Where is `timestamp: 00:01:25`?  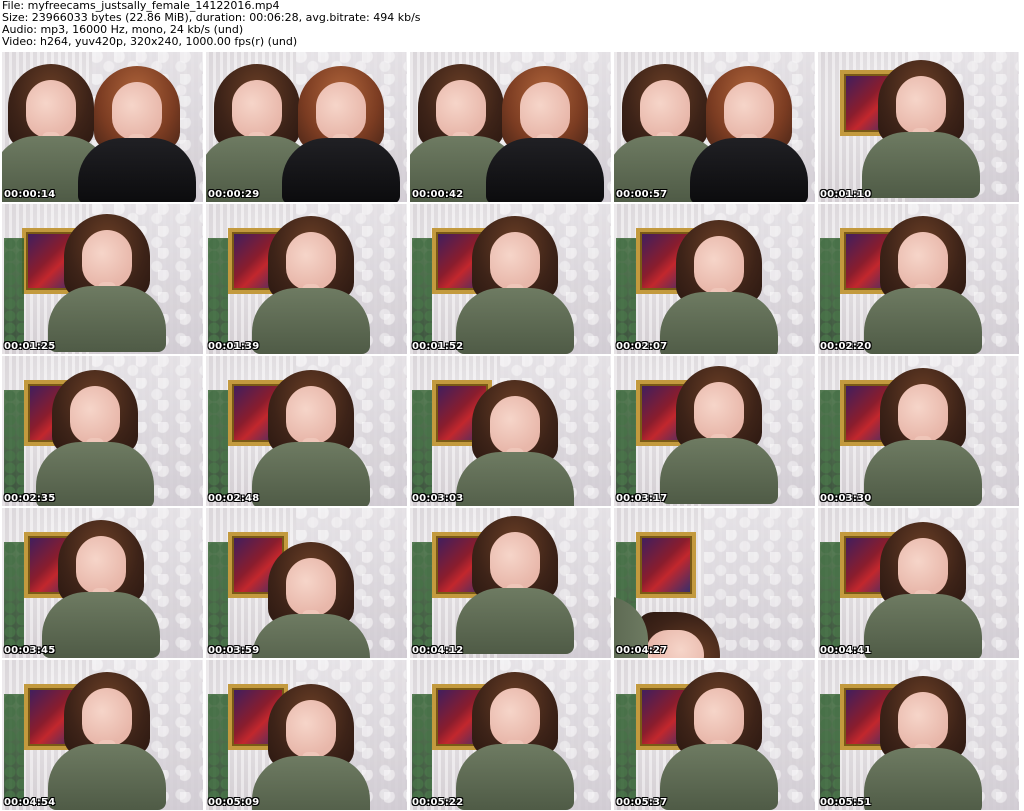
timestamp: 00:01:25 is located at coordinates (30, 346).